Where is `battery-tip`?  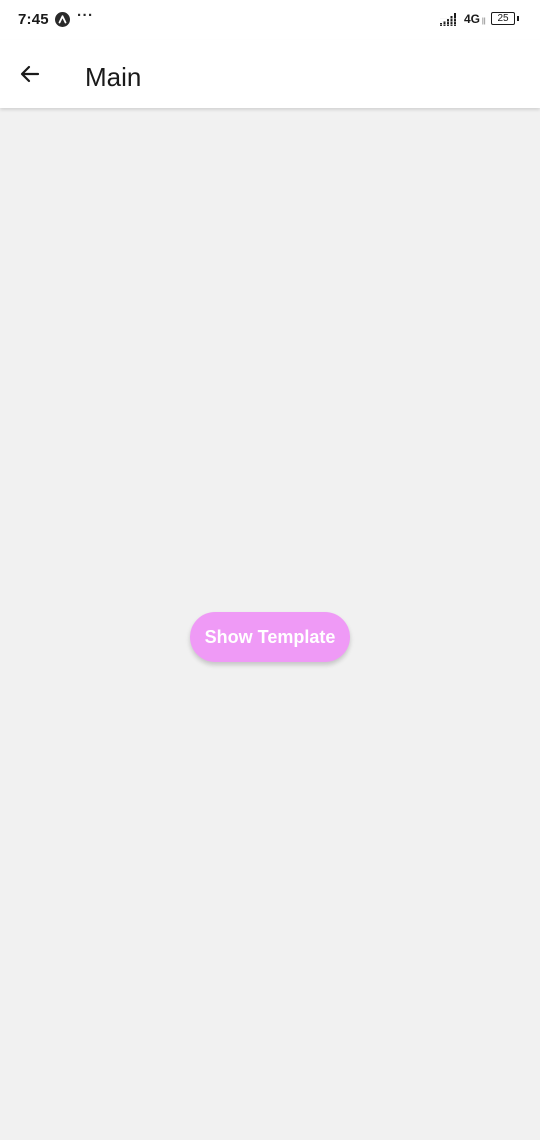 battery-tip is located at coordinates (518, 18).